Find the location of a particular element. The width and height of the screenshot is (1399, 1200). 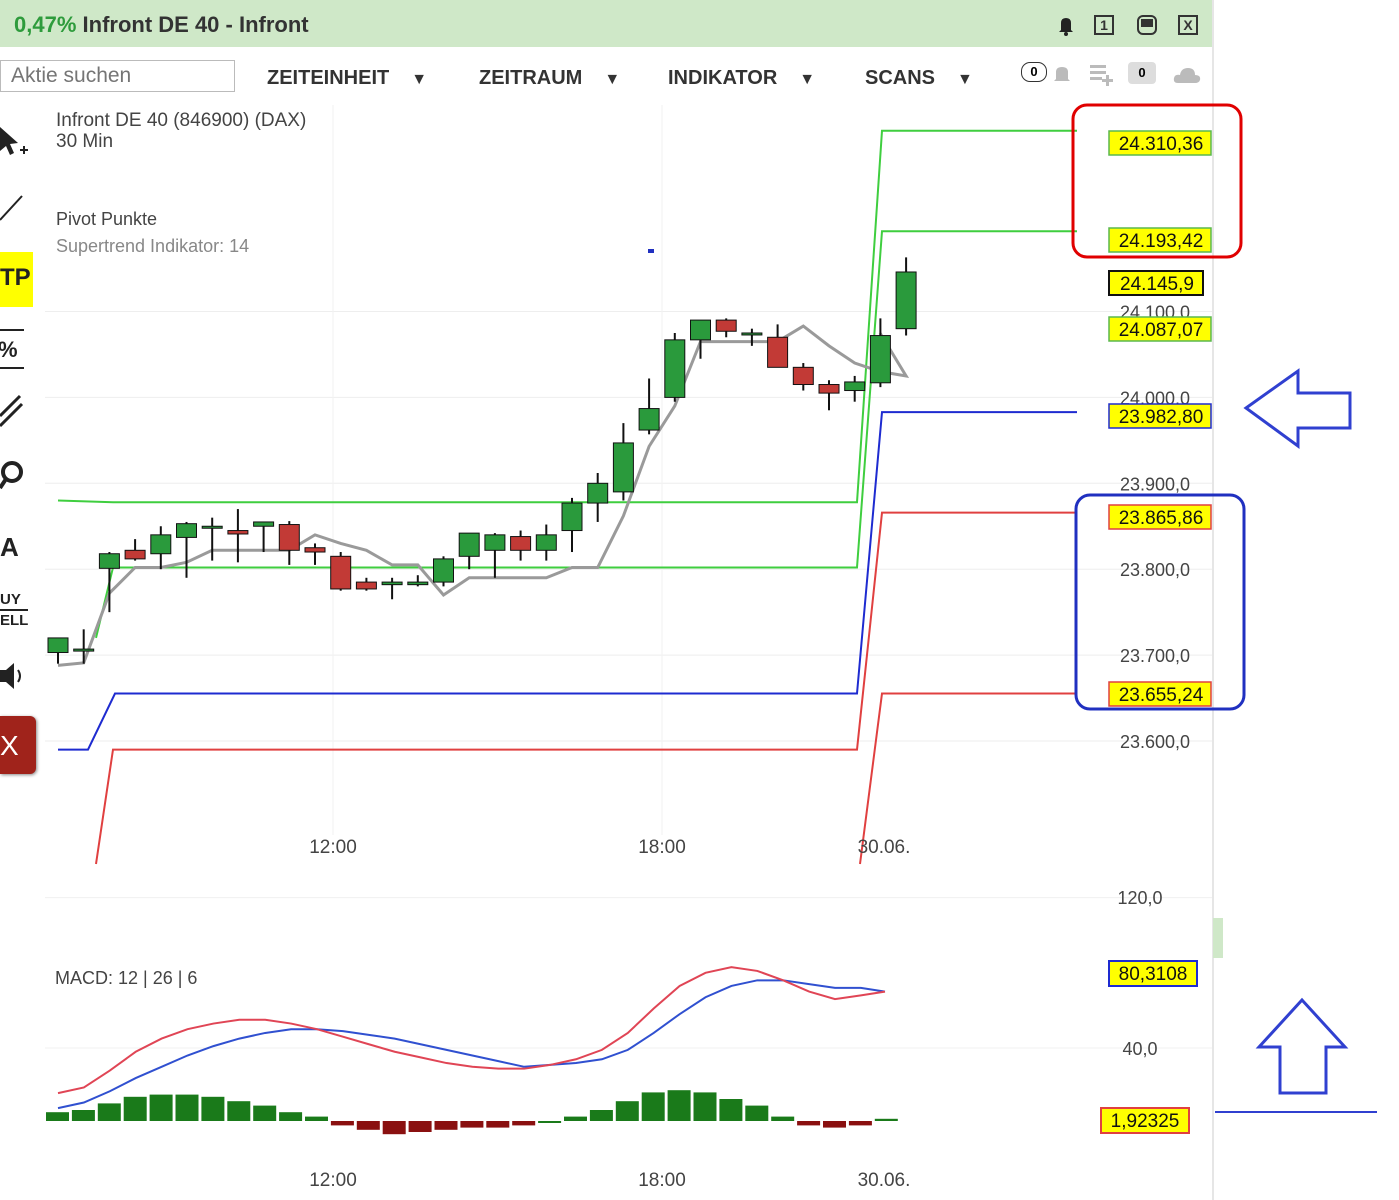

minimize-icon is located at coordinates (1147, 25).